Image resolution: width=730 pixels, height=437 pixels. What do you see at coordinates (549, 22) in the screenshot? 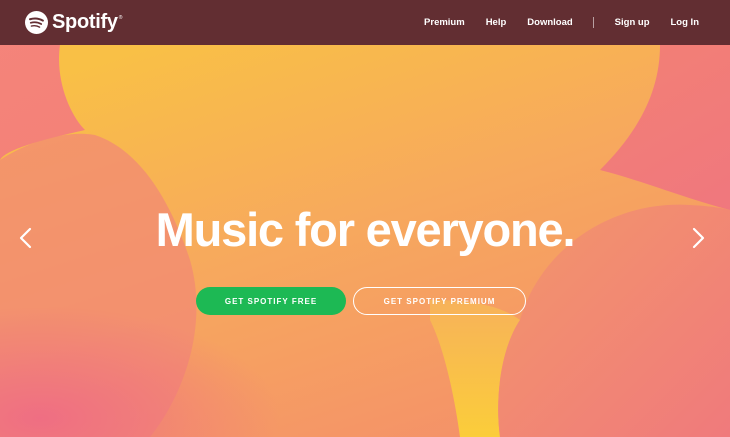
I see `nav-download-link: Download` at bounding box center [549, 22].